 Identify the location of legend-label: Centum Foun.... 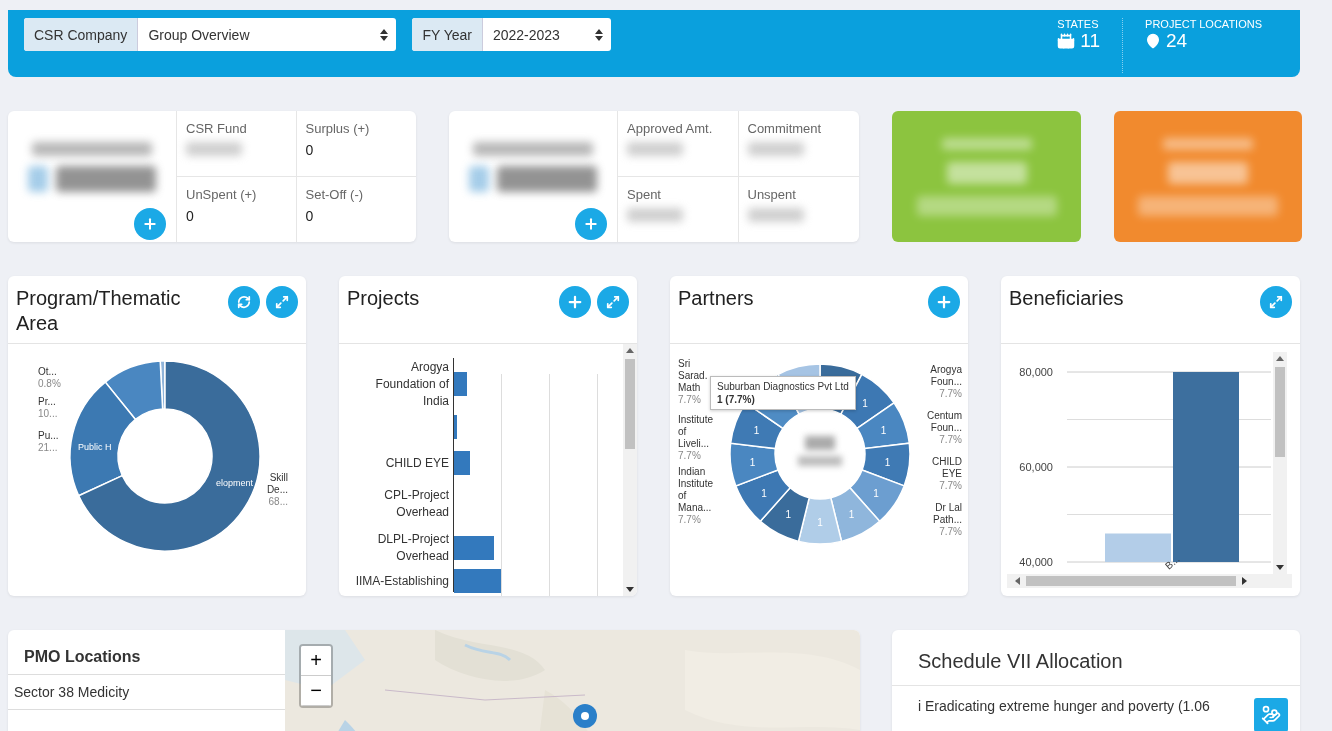
(944, 422).